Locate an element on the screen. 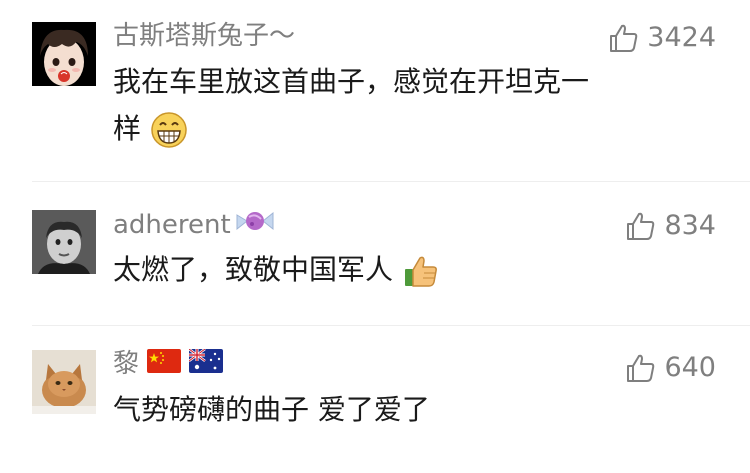 This screenshot has height=473, width=750. candy-icon is located at coordinates (255, 225).